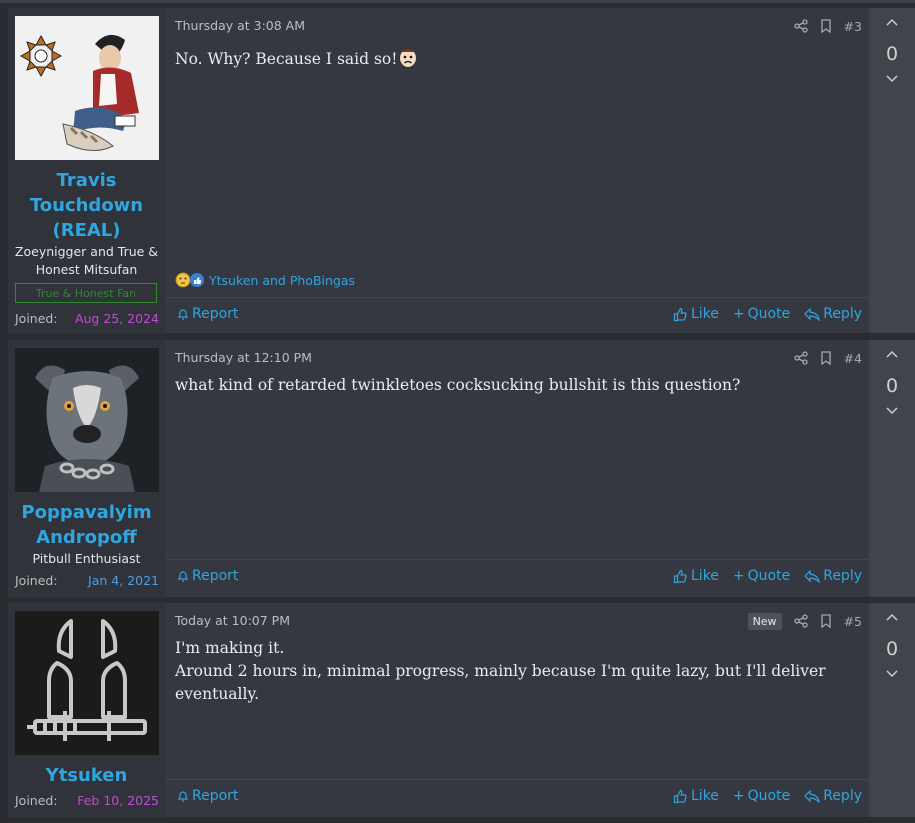  I want to click on sad-face-icon, so click(408, 57).